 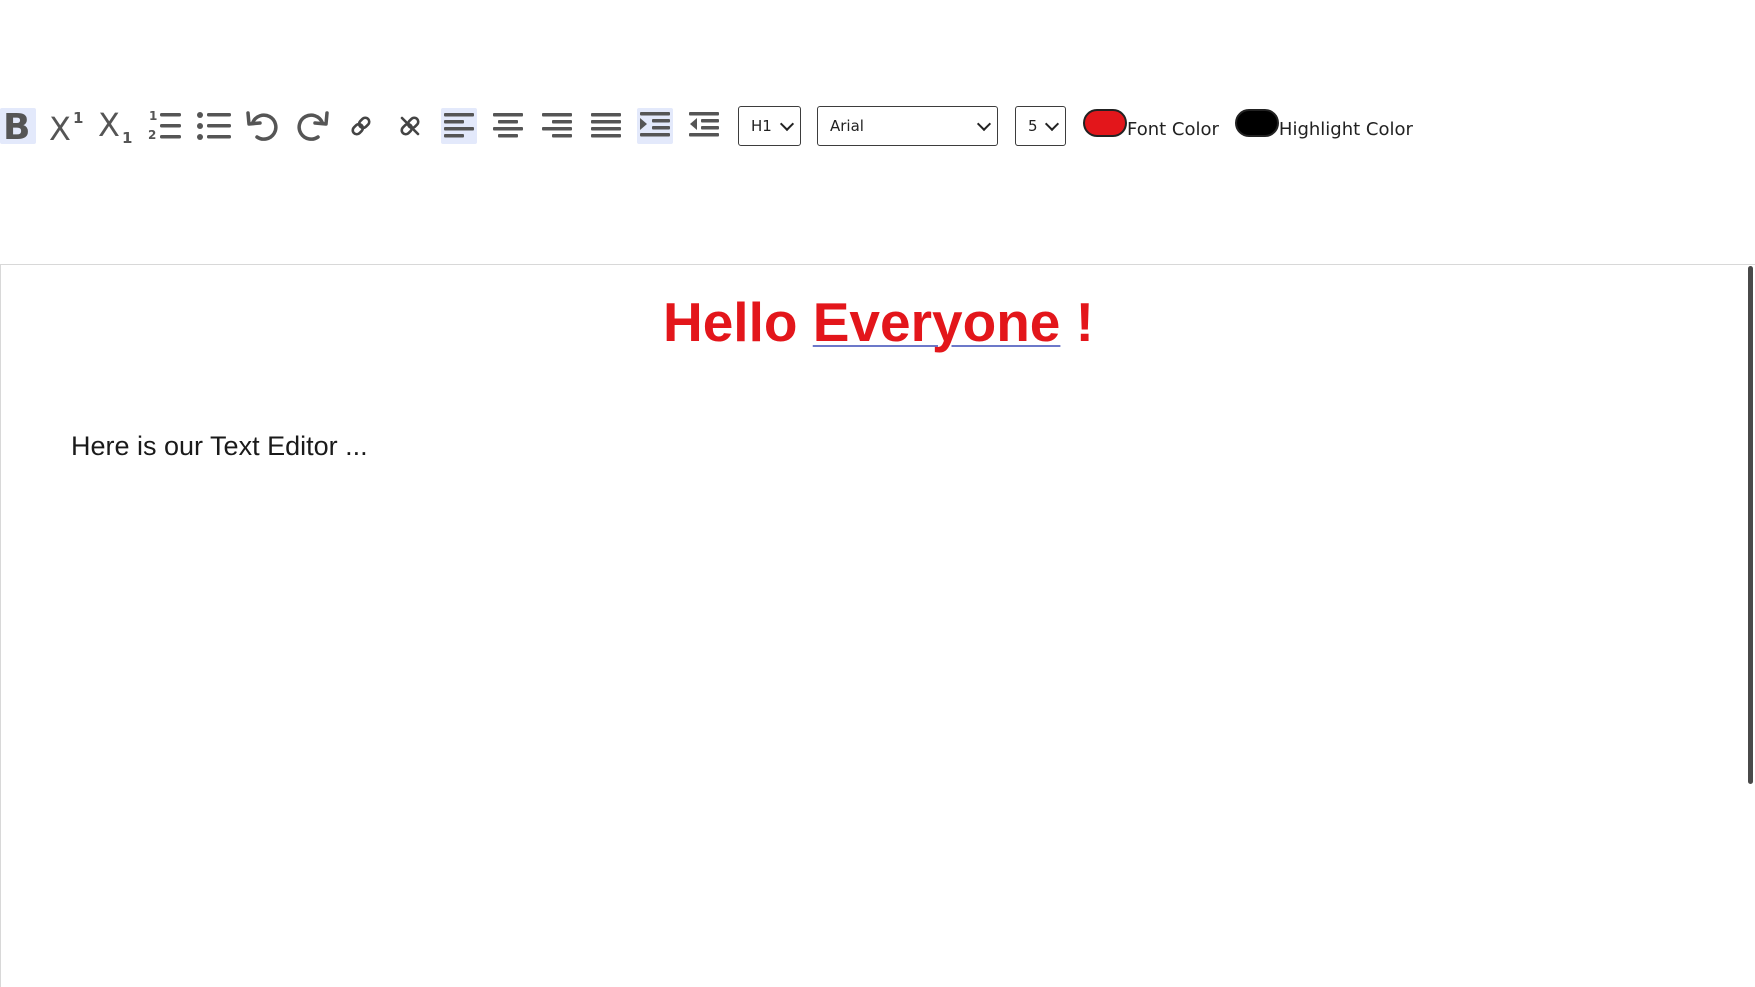 What do you see at coordinates (1345, 129) in the screenshot?
I see `highlight-color-label: Highlight Color` at bounding box center [1345, 129].